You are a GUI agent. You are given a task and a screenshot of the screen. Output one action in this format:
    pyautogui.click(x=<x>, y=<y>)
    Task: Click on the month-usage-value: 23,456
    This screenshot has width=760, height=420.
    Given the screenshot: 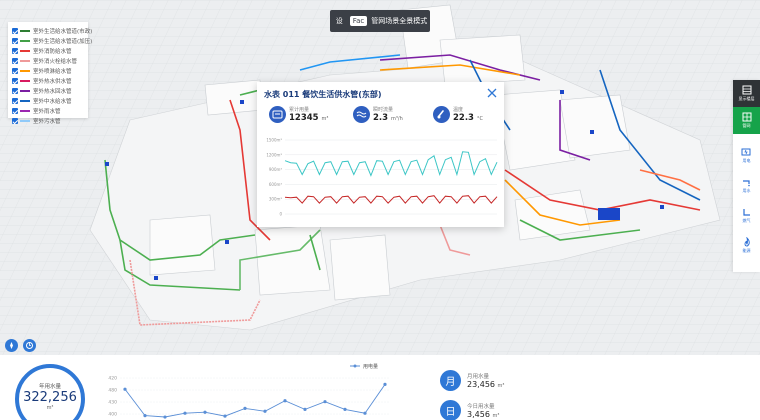 What is the action you would take?
    pyautogui.click(x=481, y=384)
    